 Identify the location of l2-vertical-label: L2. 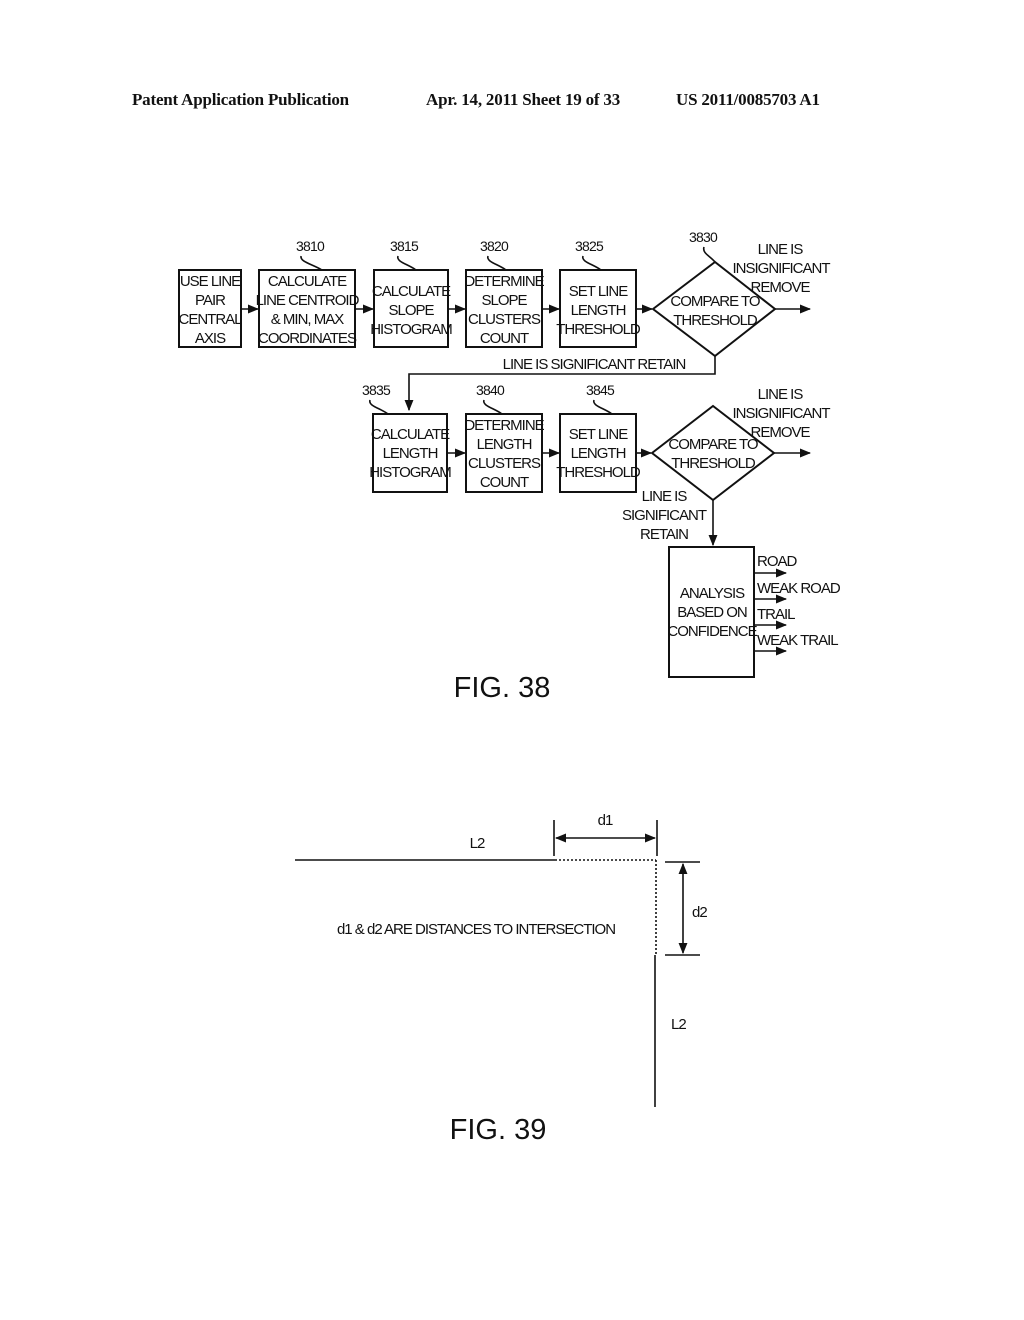
(678, 1024).